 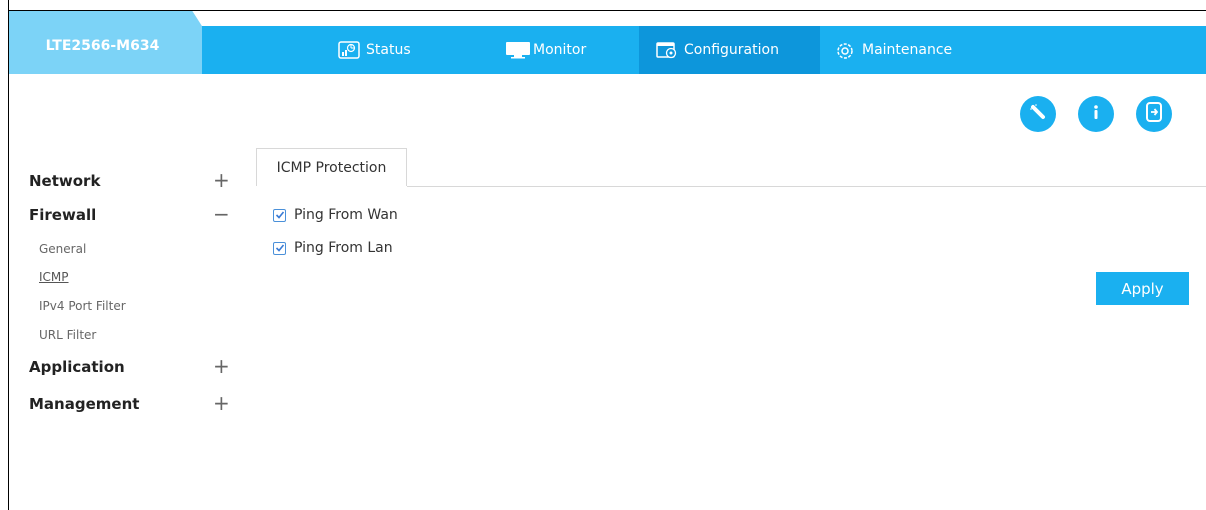 I want to click on sidebar-subitem-url-filter: URL Filter, so click(x=67, y=335).